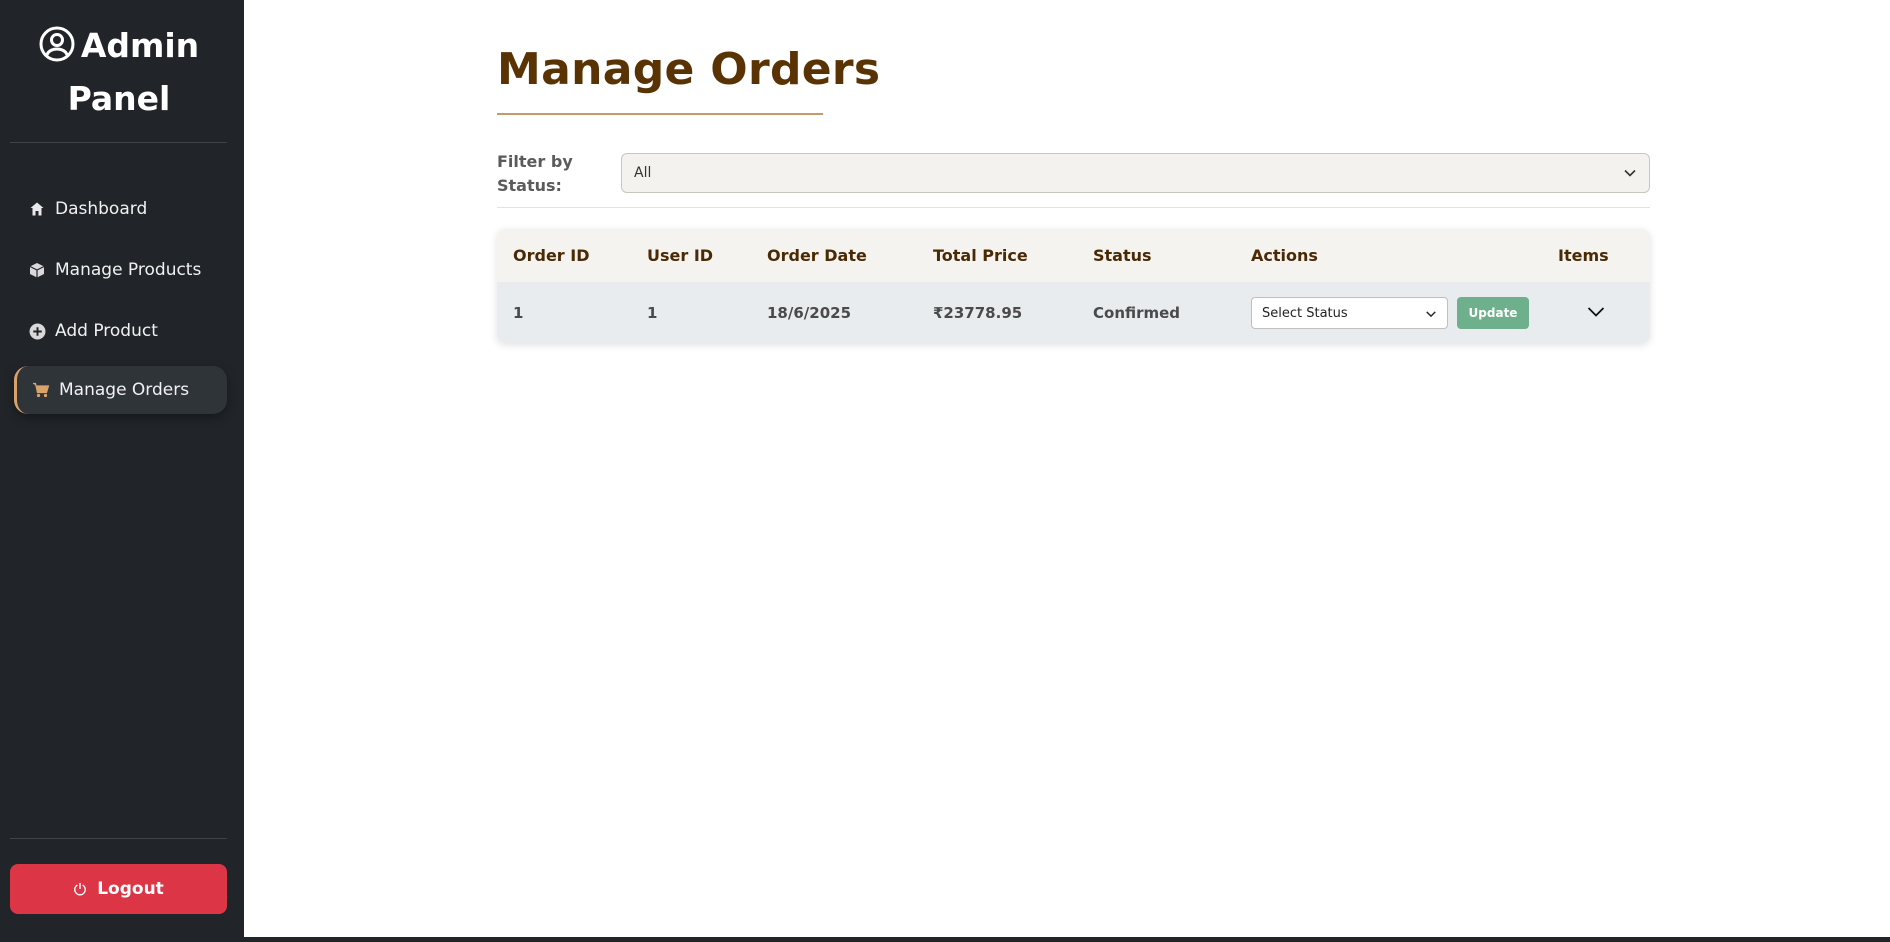 The image size is (1890, 942). What do you see at coordinates (118, 838) in the screenshot?
I see `sidebar-divider-bottom` at bounding box center [118, 838].